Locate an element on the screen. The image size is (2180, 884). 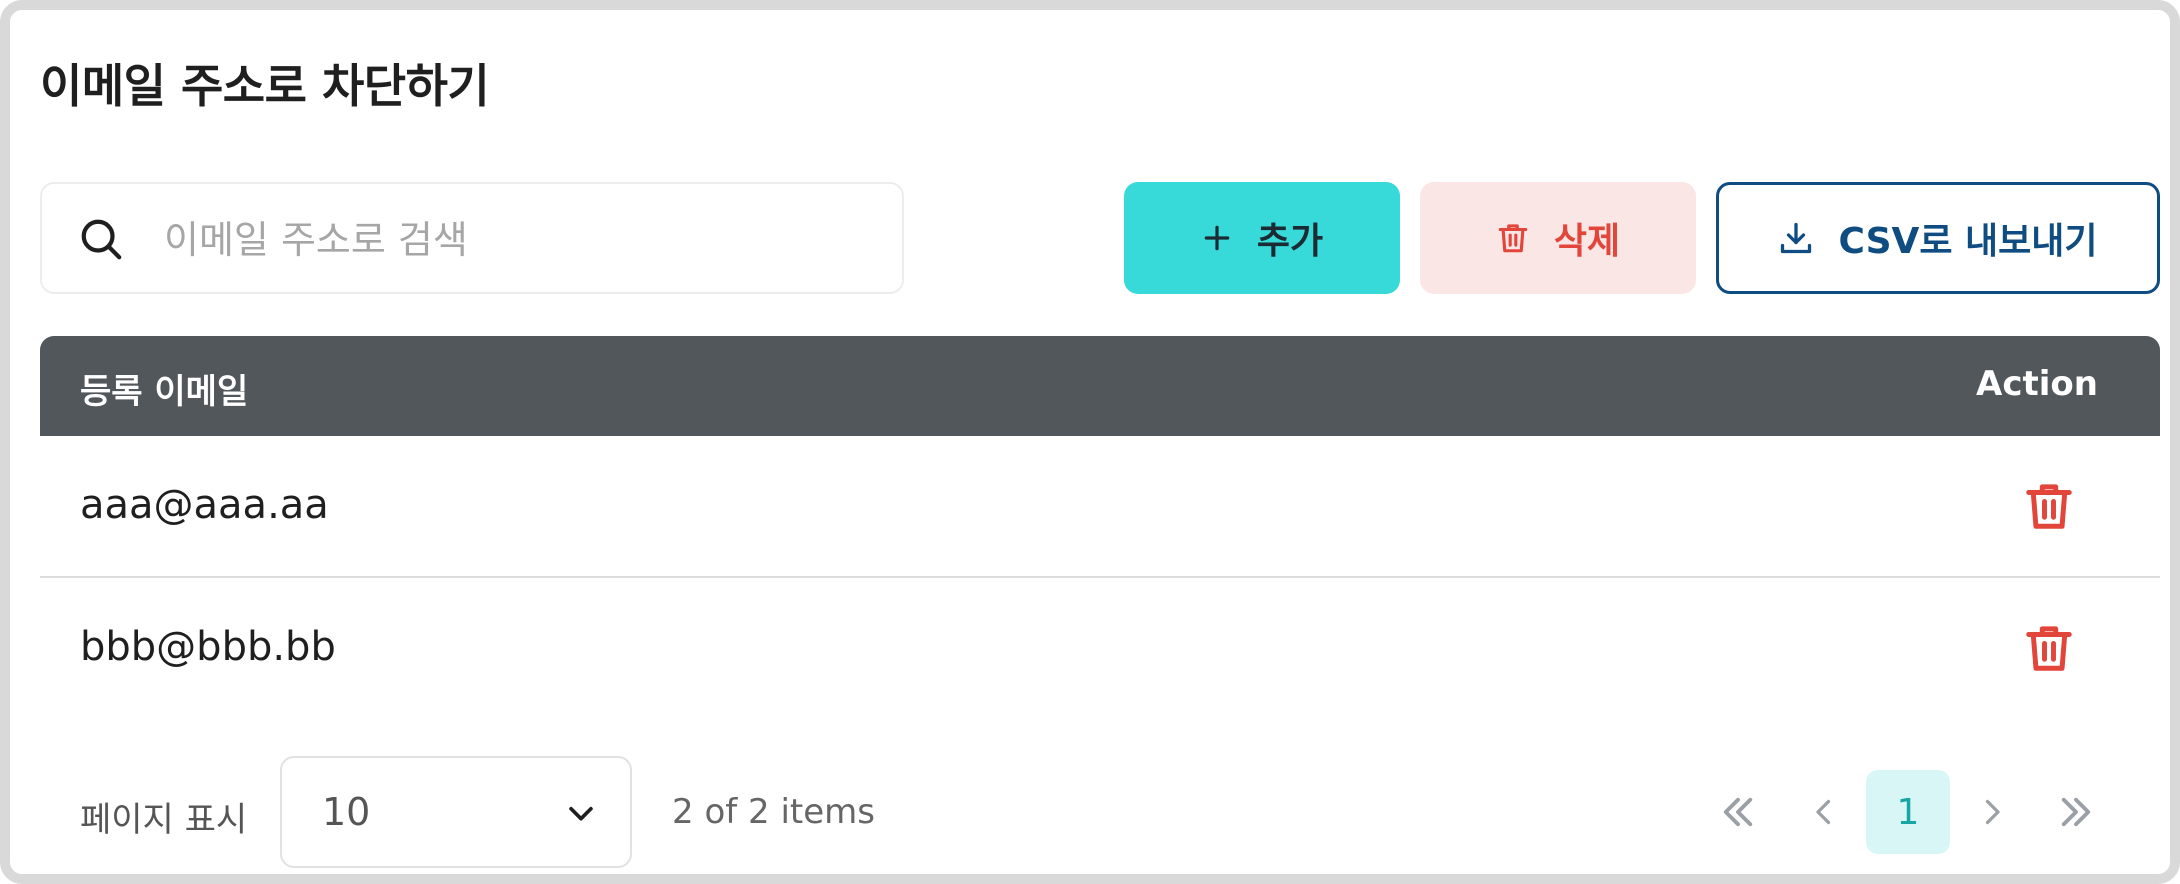
page-size-value: 10 is located at coordinates (346, 812).